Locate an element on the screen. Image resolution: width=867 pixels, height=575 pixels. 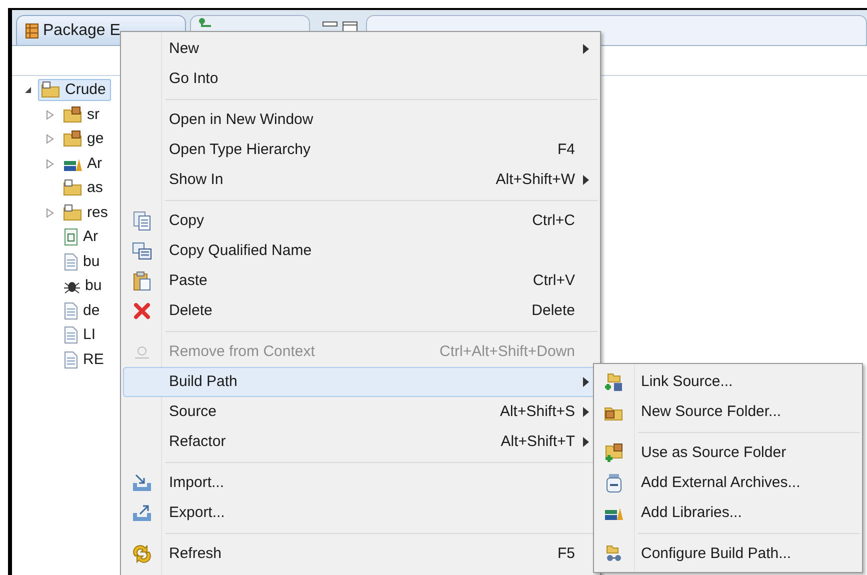
menu-item: Open in New Window is located at coordinates (360, 120).